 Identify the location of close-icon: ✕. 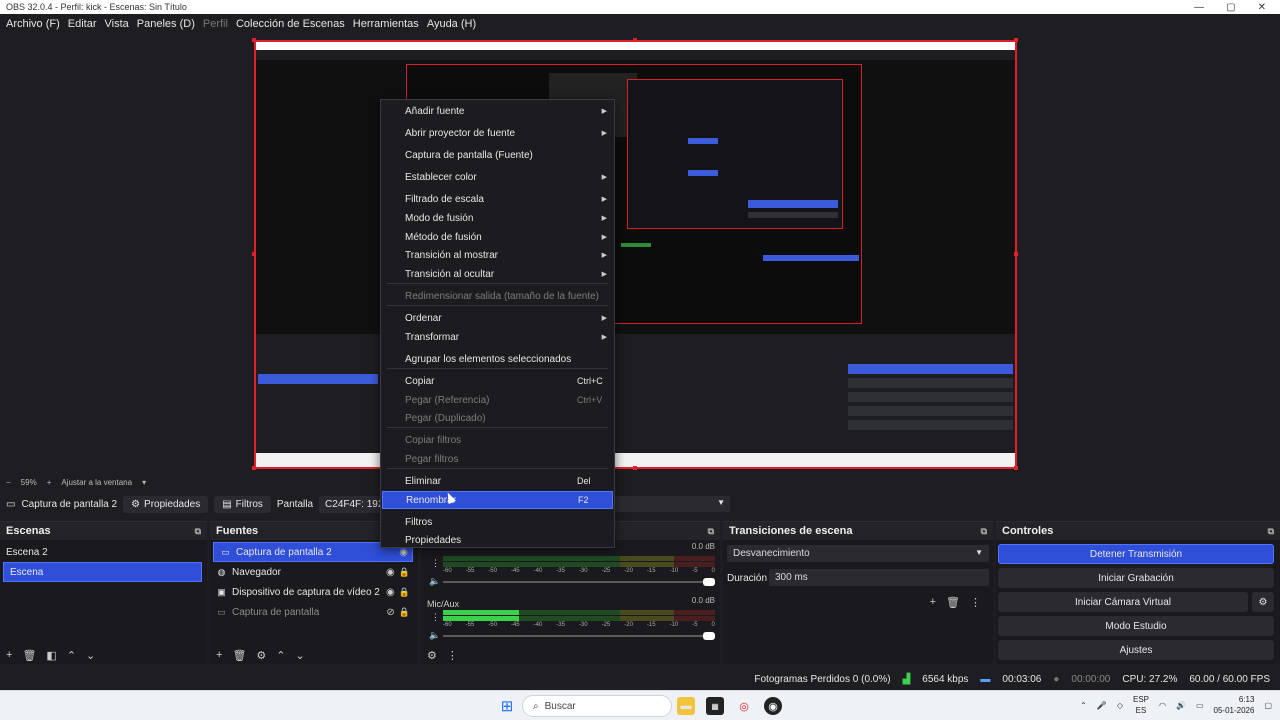
(1262, 7).